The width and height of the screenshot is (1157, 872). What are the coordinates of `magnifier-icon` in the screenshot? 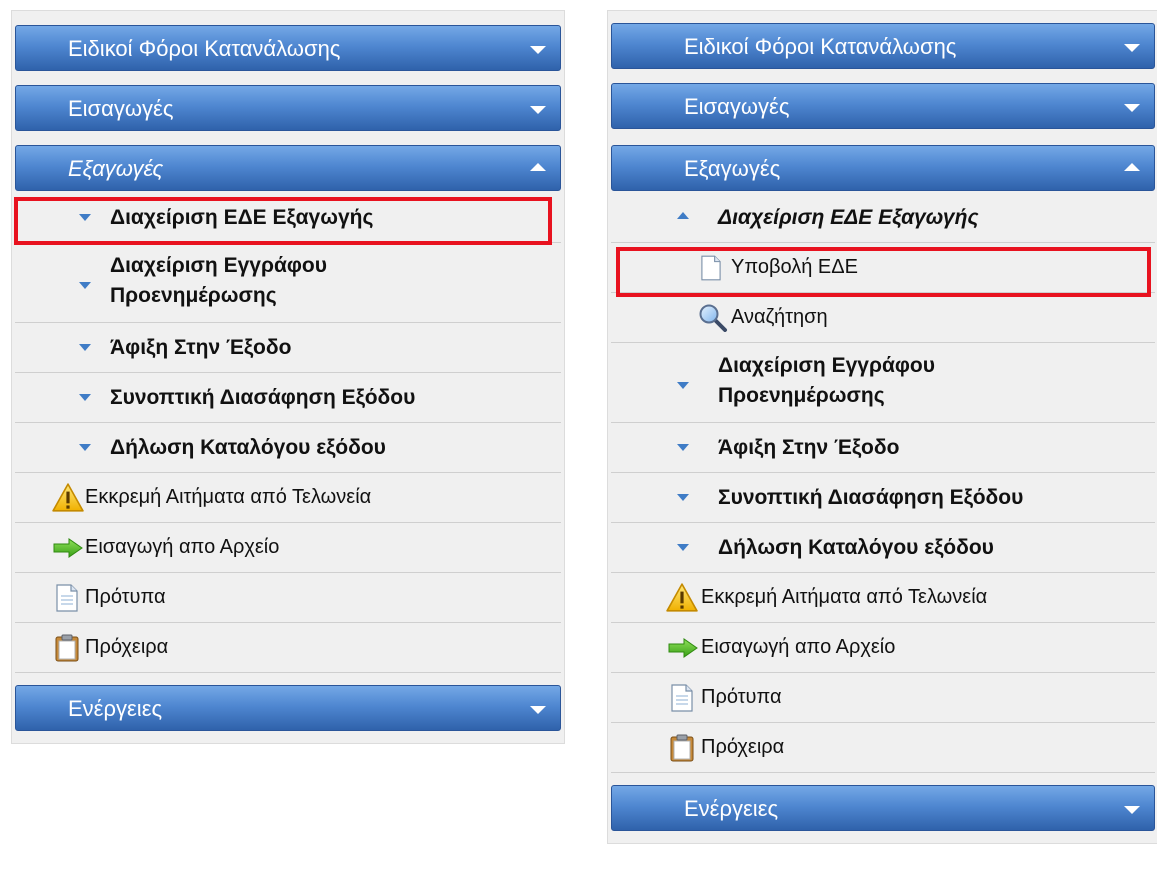 It's located at (713, 318).